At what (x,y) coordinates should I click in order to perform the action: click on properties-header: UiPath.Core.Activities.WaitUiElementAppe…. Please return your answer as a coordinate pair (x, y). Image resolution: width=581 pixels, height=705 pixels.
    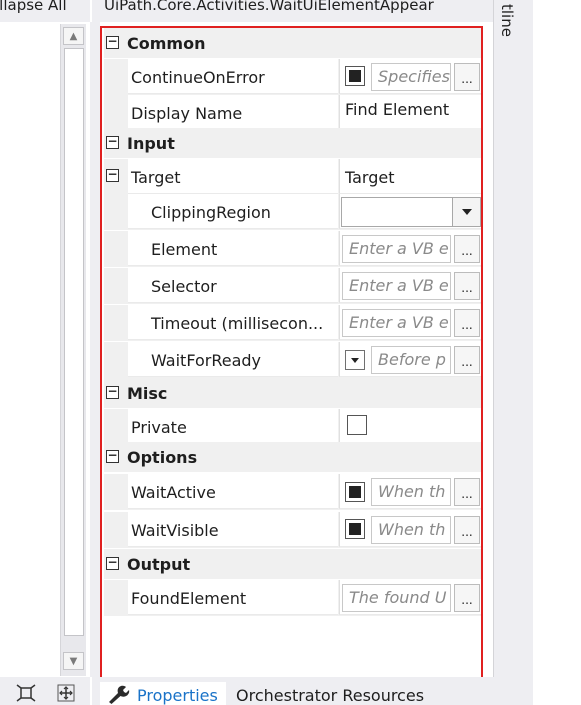
    Looking at the image, I should click on (312, 11).